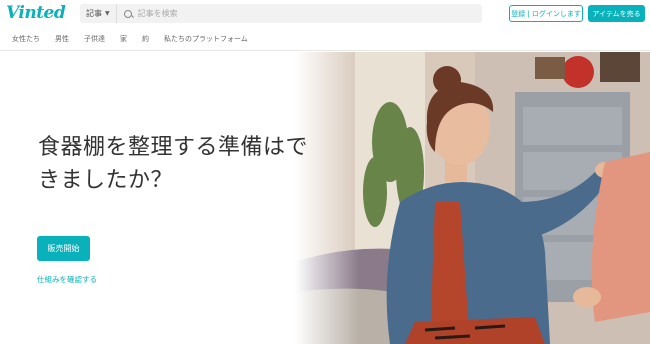 The width and height of the screenshot is (650, 344). I want to click on chevron-down-icon: ▼, so click(107, 13).